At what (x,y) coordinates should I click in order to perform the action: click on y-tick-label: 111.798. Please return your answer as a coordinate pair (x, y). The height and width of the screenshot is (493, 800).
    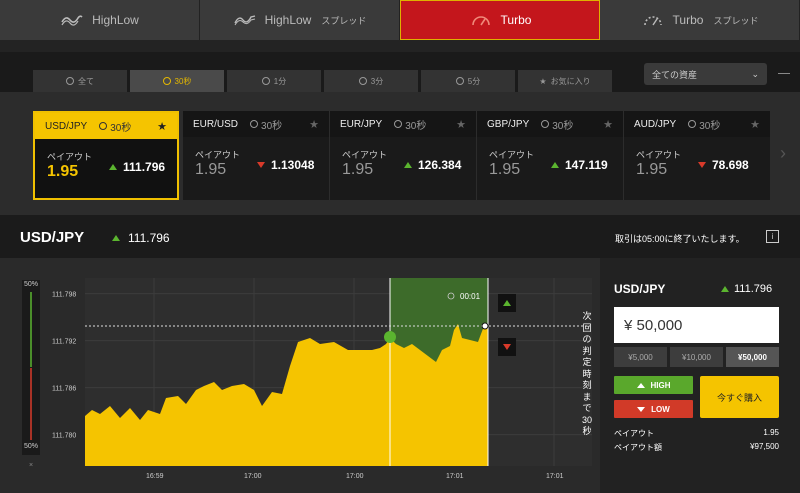
    Looking at the image, I should click on (64, 295).